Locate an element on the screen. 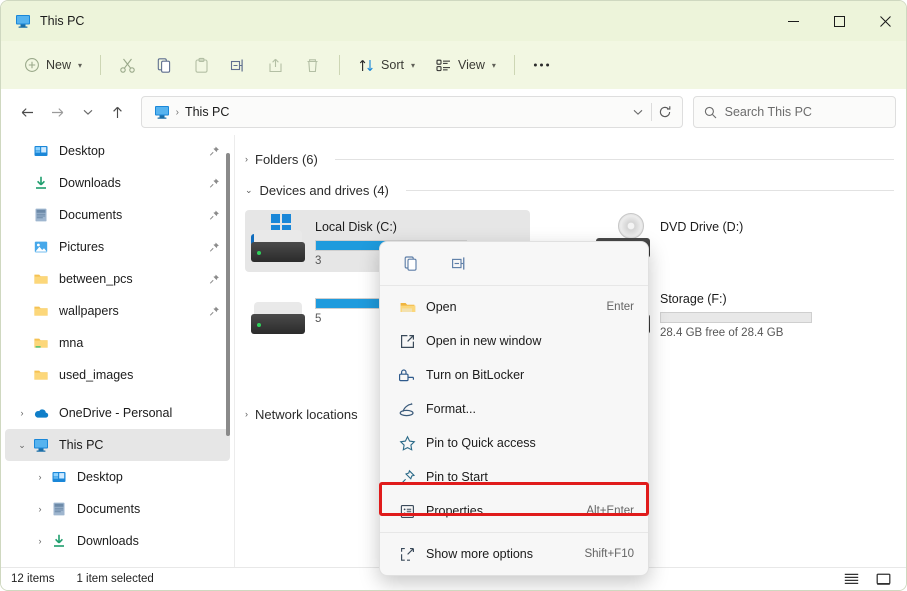 The height and width of the screenshot is (591, 907). sidebar-item-desktop: Desktop is located at coordinates (117, 151).